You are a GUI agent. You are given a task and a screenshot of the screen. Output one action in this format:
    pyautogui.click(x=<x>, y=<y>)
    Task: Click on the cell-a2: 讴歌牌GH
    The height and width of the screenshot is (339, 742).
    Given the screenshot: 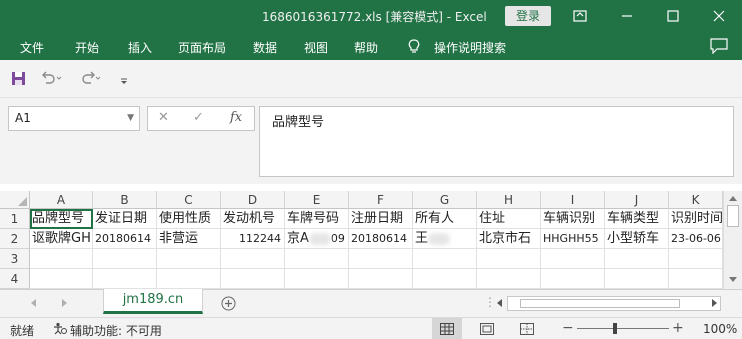 What is the action you would take?
    pyautogui.click(x=61, y=239)
    